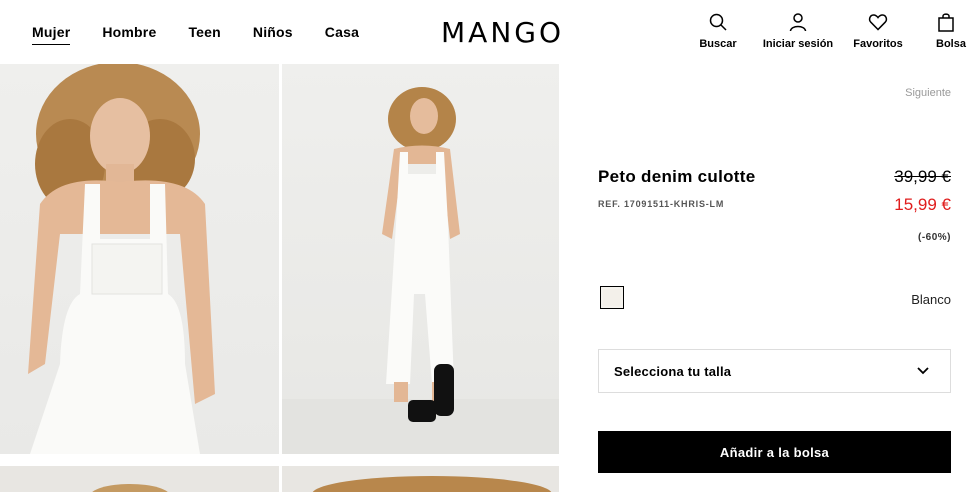  I want to click on nav-item-casa: Casa, so click(342, 34).